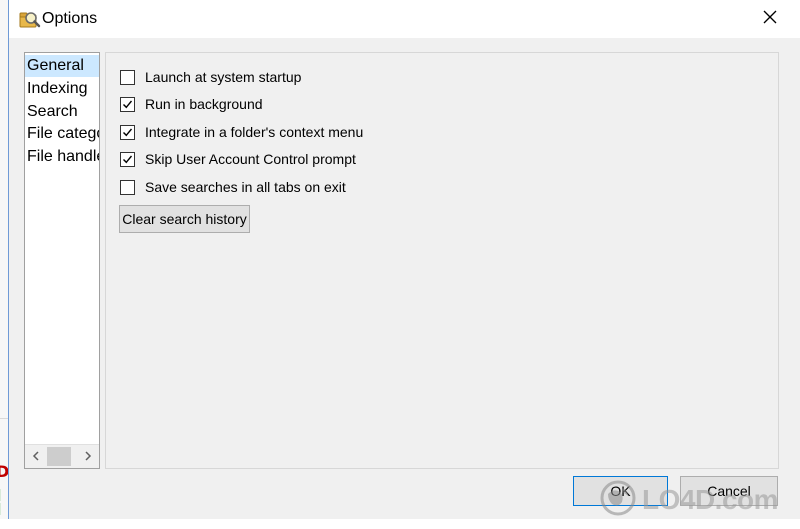 The height and width of the screenshot is (529, 800). Describe the element at coordinates (4, 418) in the screenshot. I see `background-divider` at that location.